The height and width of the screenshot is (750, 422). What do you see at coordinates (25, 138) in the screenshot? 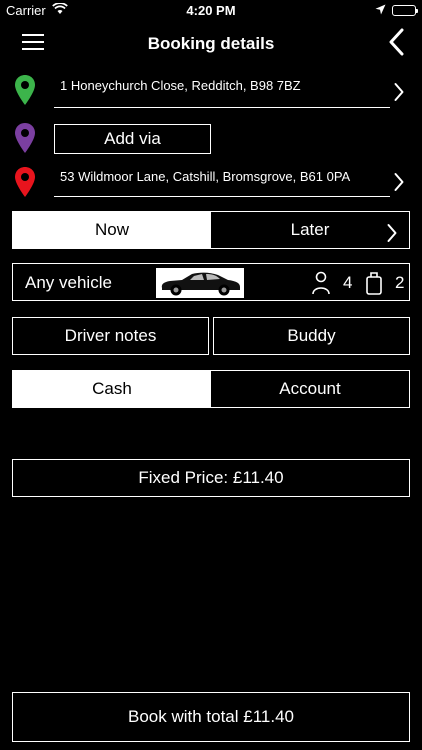
I see `via-pin-icon` at bounding box center [25, 138].